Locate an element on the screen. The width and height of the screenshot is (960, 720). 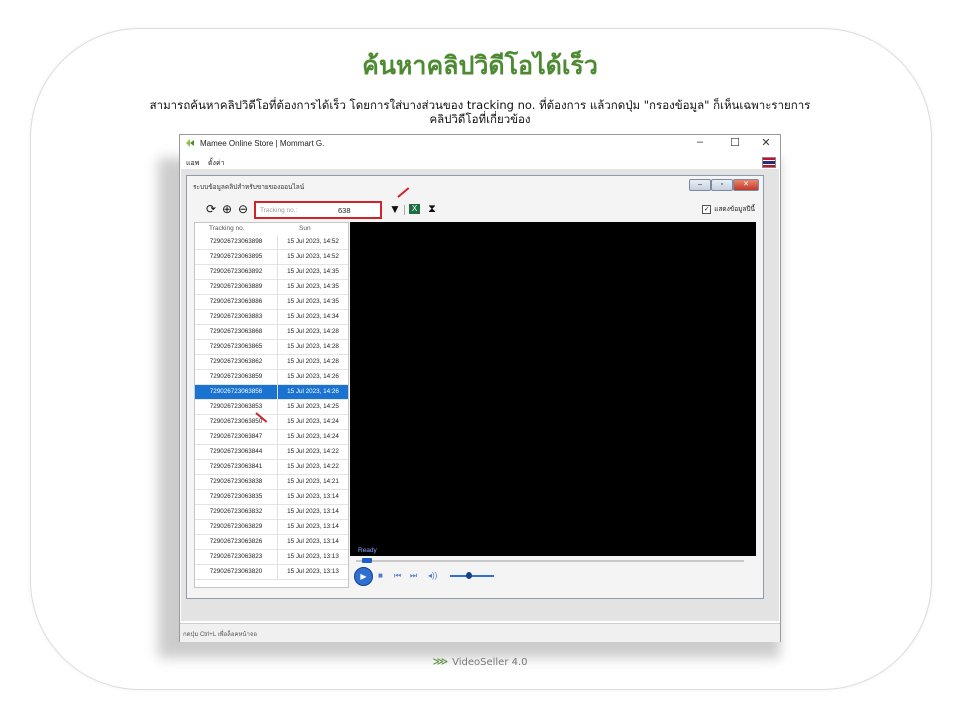
table-row: 729026723063886 15 Jul 2023, 14:35 is located at coordinates (271, 302).